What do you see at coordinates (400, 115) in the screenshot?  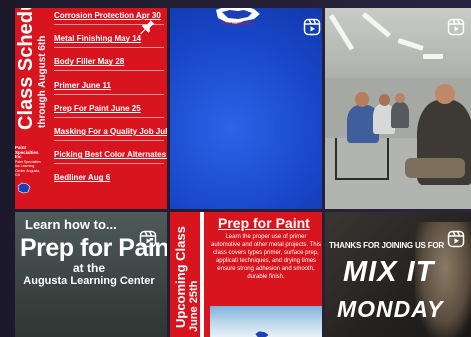 I see `attendee` at bounding box center [400, 115].